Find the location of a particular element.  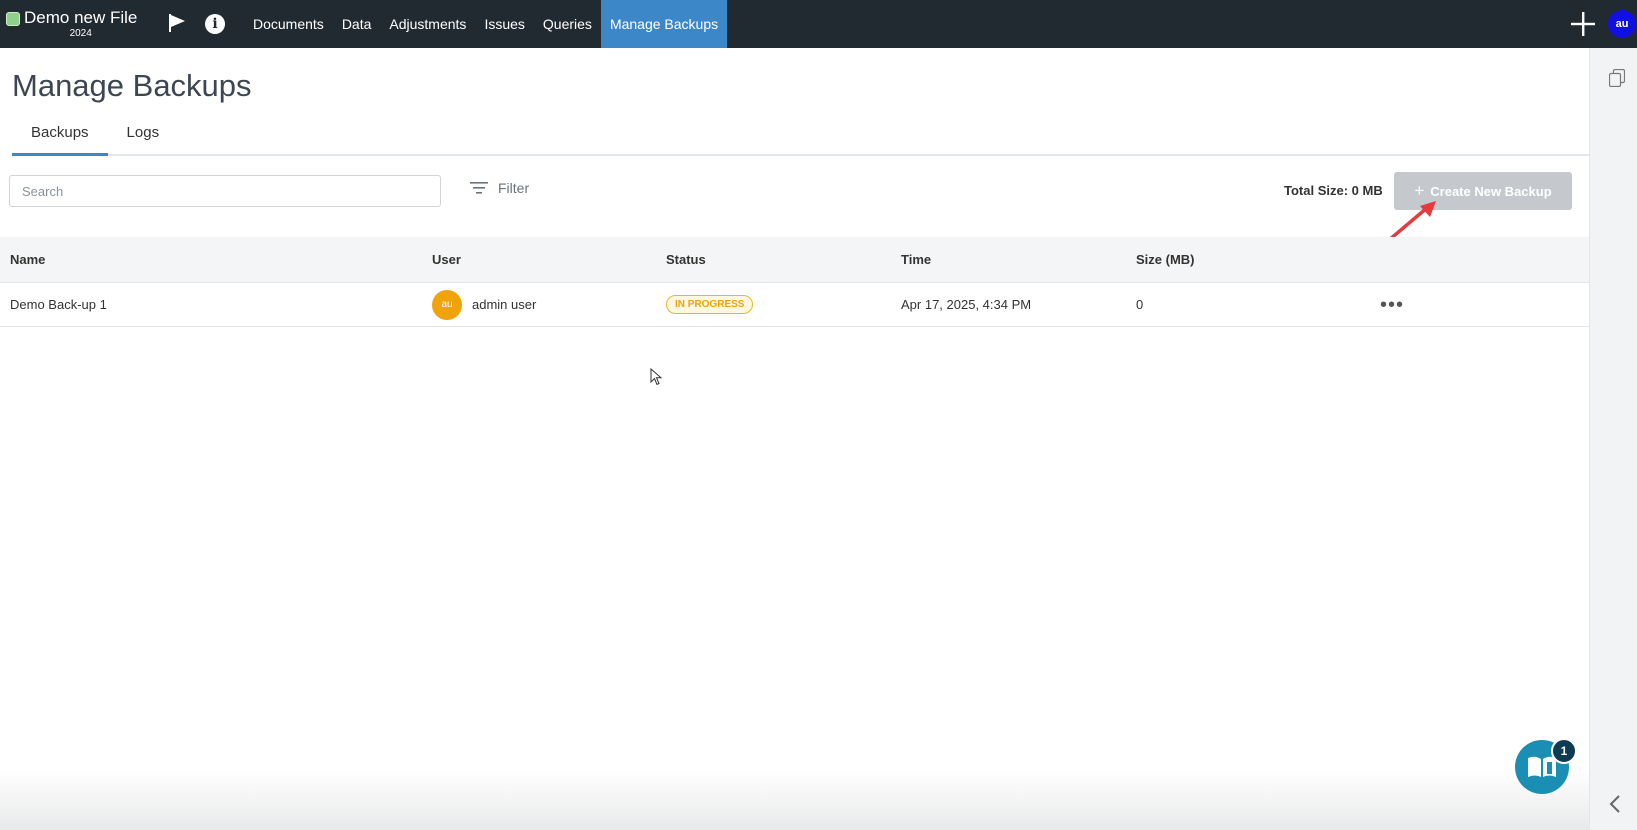

header-time: Time is located at coordinates (916, 259).